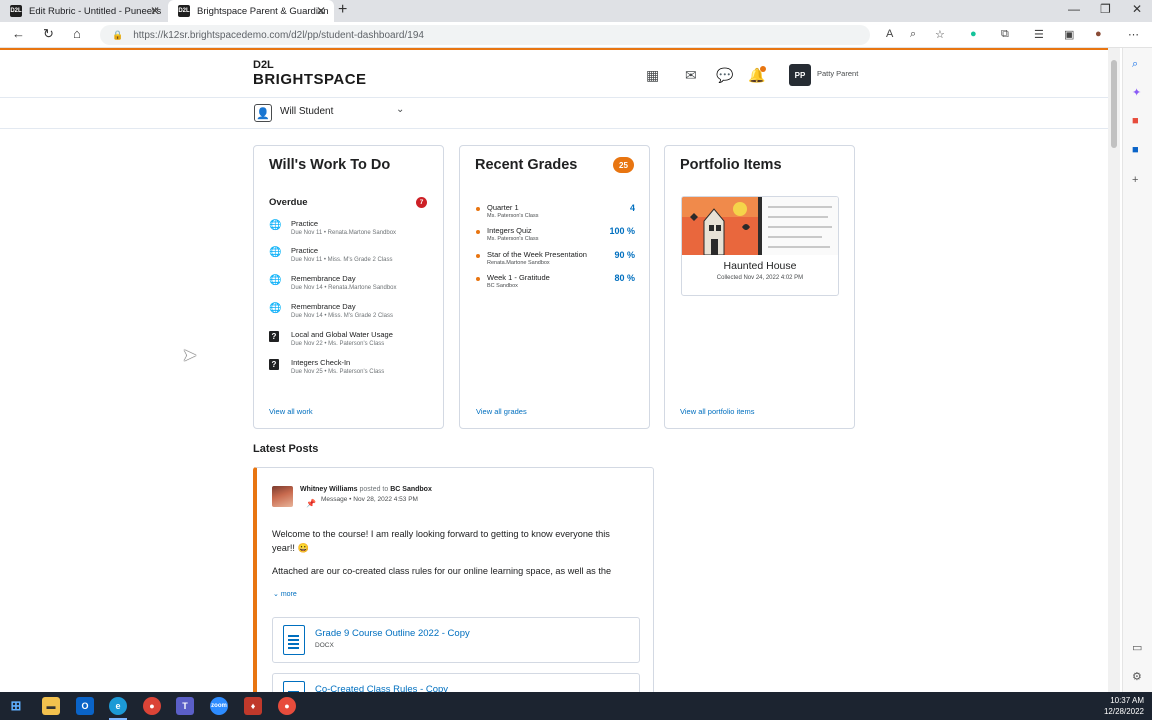  I want to click on profile-avatar-icon: ●, so click(1098, 34).